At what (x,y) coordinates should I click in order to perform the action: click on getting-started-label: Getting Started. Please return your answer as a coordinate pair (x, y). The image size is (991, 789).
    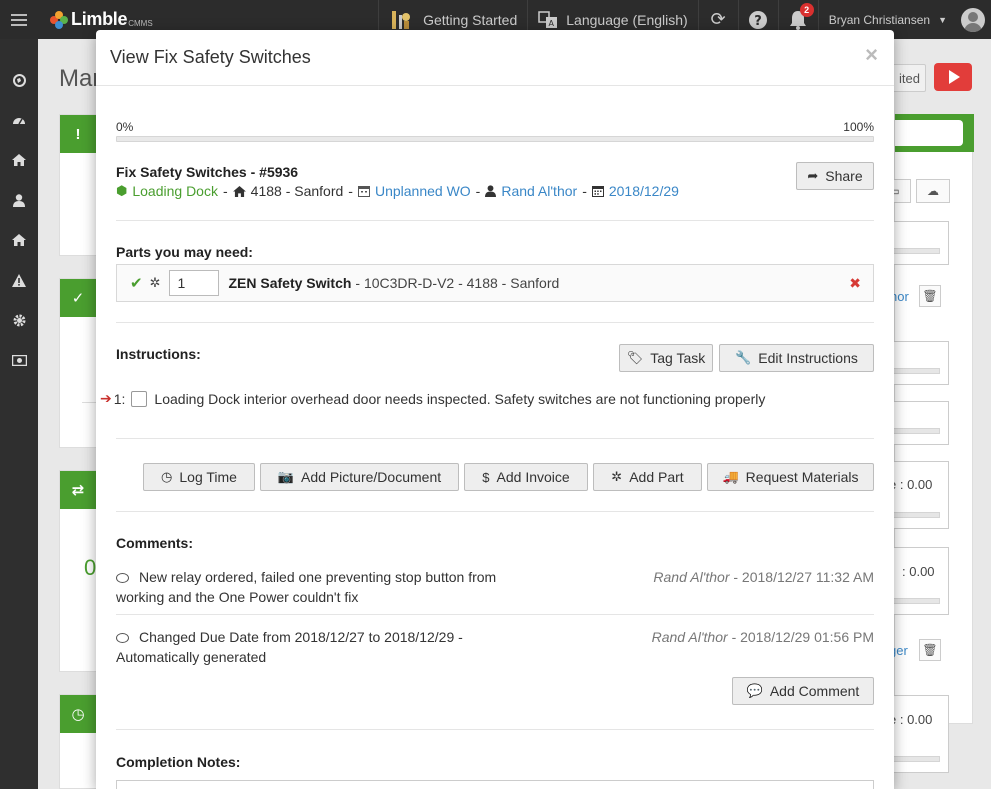
    Looking at the image, I should click on (470, 19).